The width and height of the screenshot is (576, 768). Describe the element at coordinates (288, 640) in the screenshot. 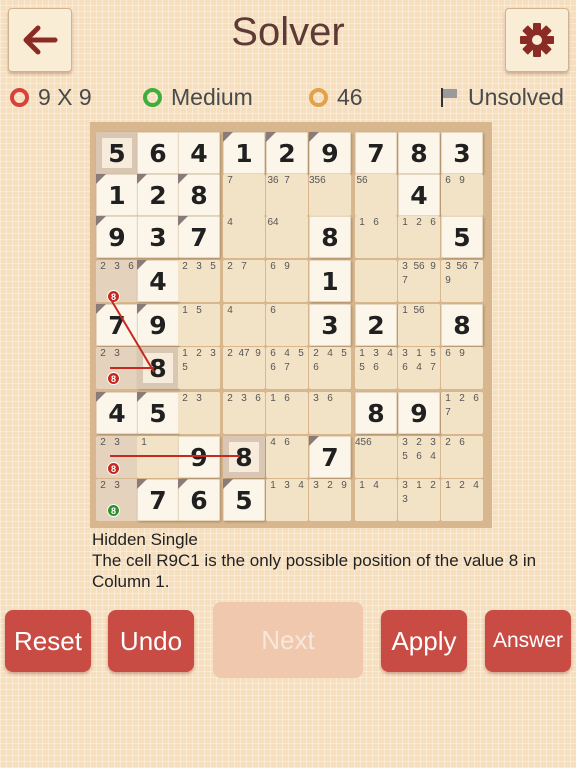

I see `next-button: Next` at that location.